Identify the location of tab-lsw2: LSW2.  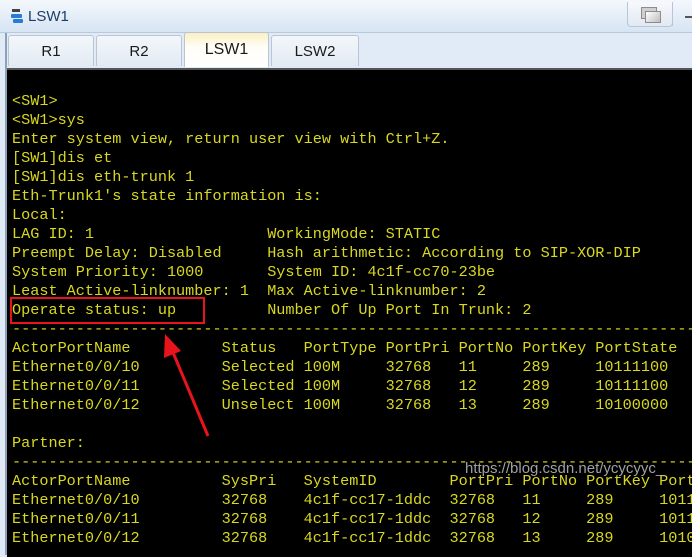
(315, 50).